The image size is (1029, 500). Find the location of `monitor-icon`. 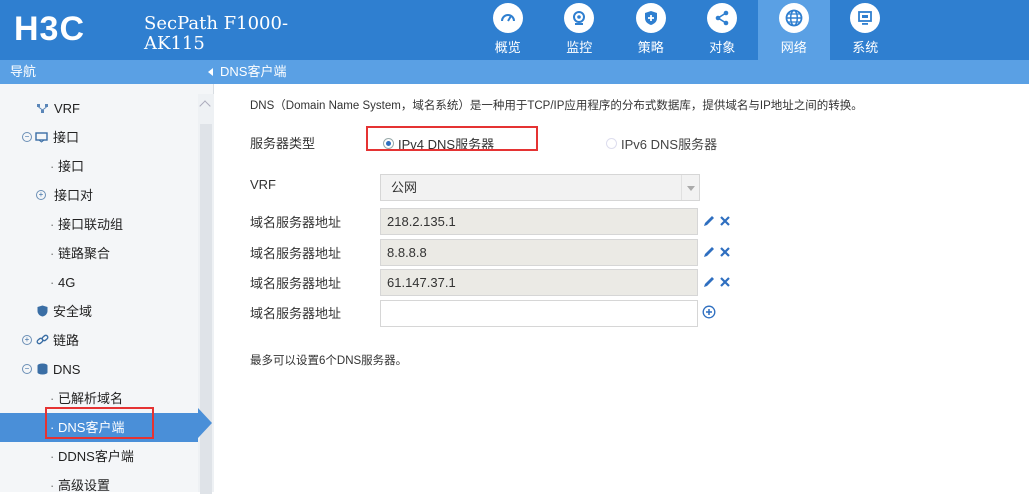

monitor-icon is located at coordinates (865, 18).